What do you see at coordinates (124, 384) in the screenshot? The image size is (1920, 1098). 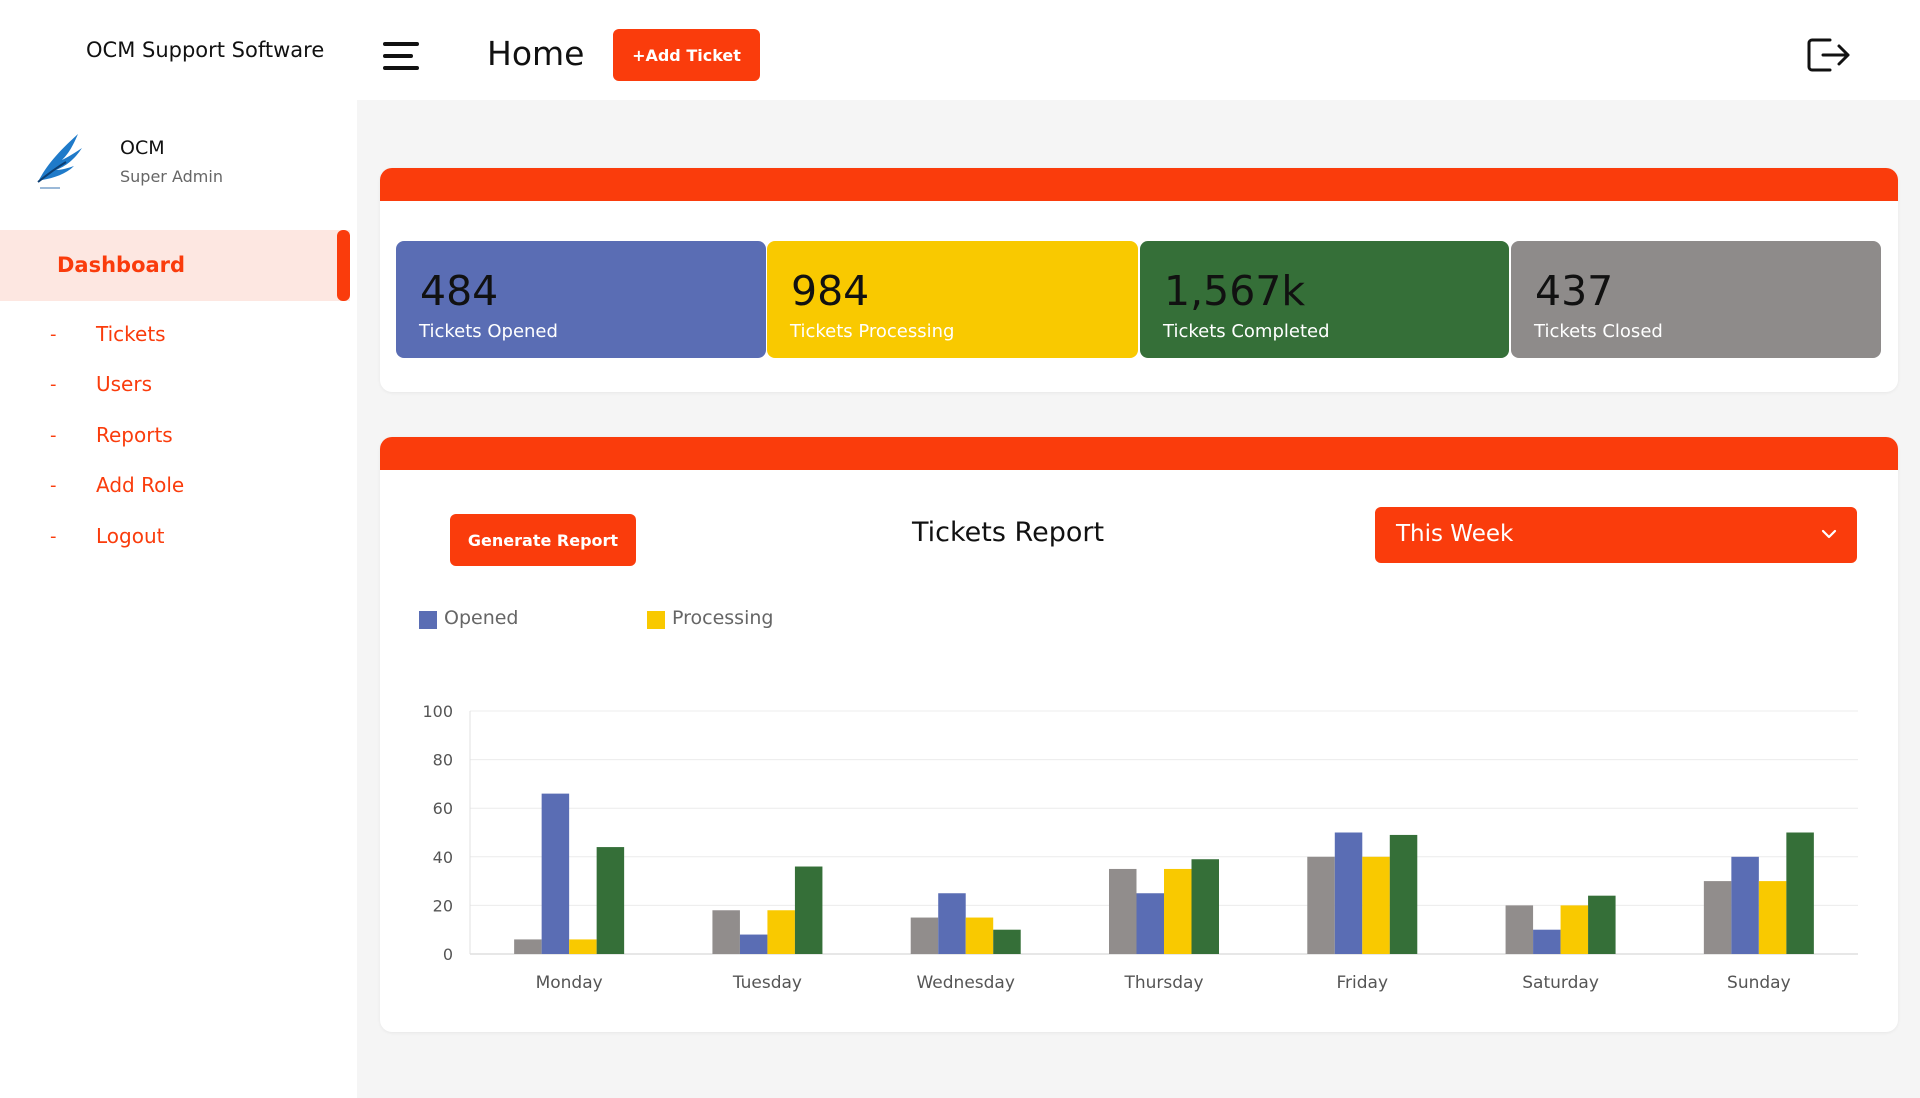 I see `sidebar-item-label: Users` at bounding box center [124, 384].